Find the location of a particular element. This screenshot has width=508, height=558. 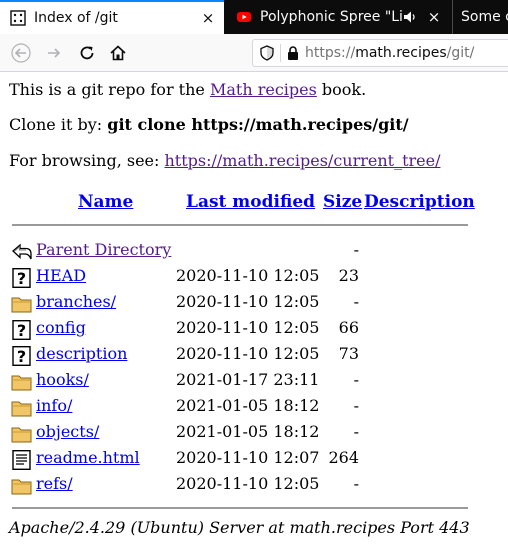

url-scheme: https:// is located at coordinates (330, 53).